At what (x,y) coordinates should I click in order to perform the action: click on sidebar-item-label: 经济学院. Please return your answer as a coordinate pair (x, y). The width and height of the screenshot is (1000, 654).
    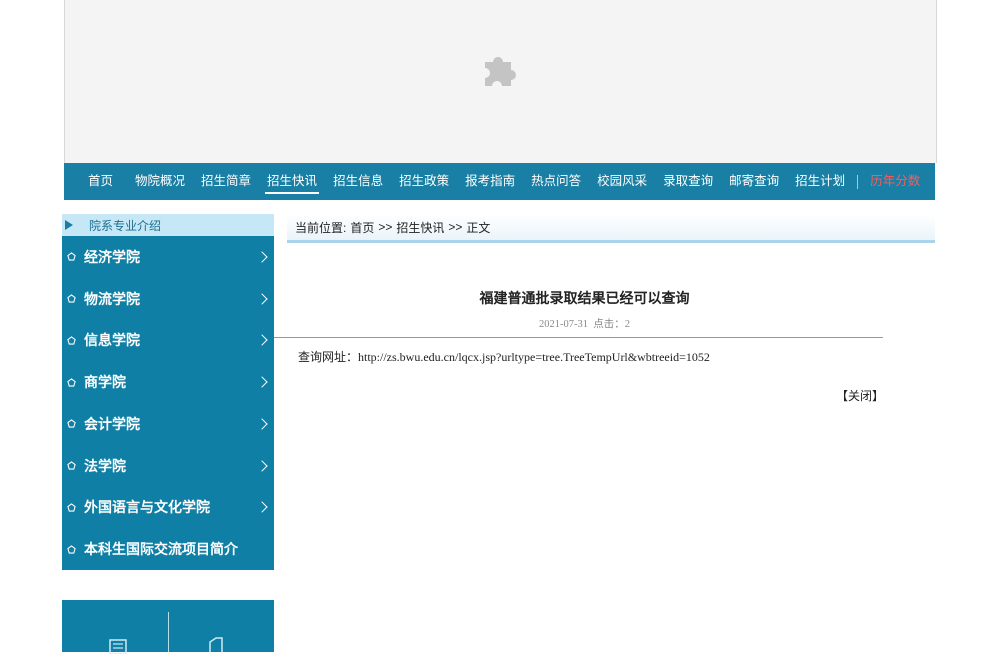
    Looking at the image, I should click on (112, 256).